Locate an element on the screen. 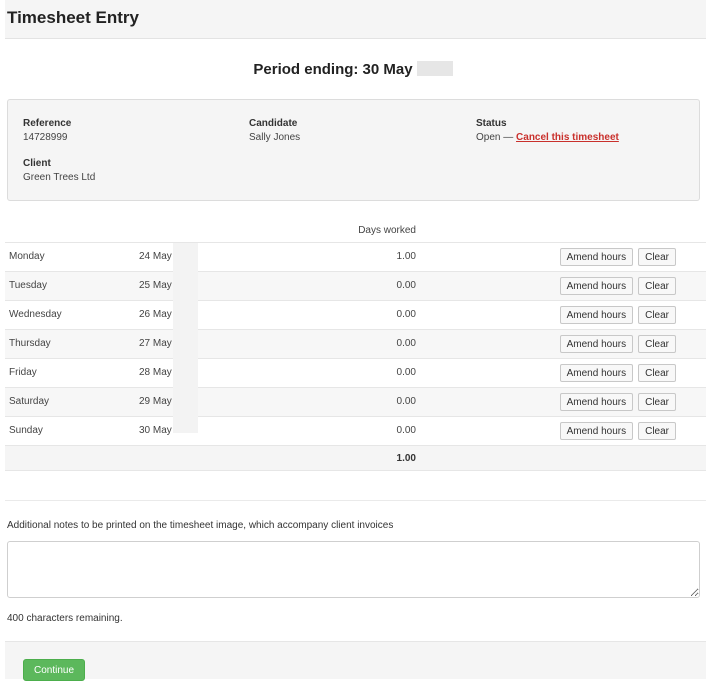  table-row: Friday 28 May 0.00 Amend hours Clear is located at coordinates (355, 372).